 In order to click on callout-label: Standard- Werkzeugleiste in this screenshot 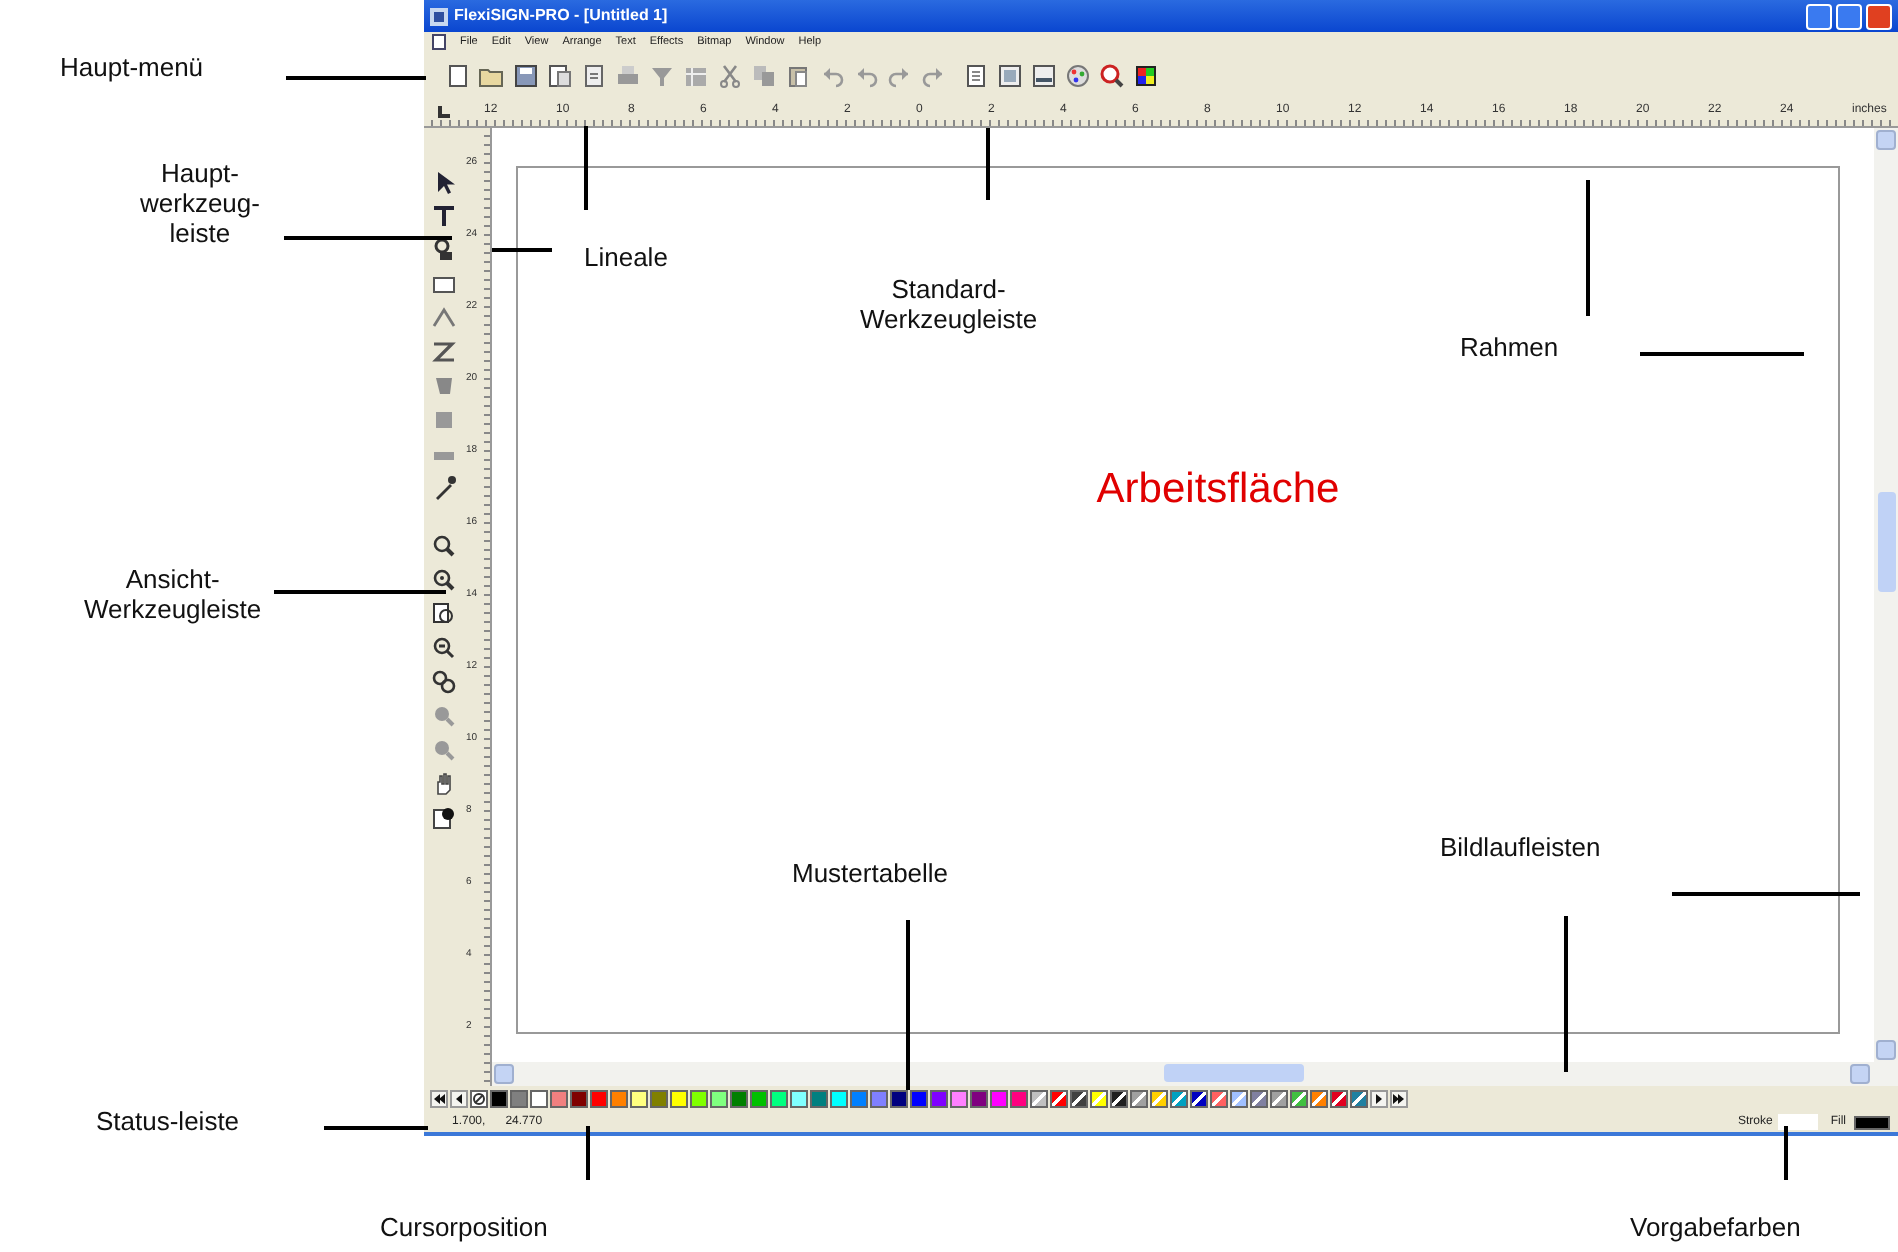, I will do `click(949, 306)`.